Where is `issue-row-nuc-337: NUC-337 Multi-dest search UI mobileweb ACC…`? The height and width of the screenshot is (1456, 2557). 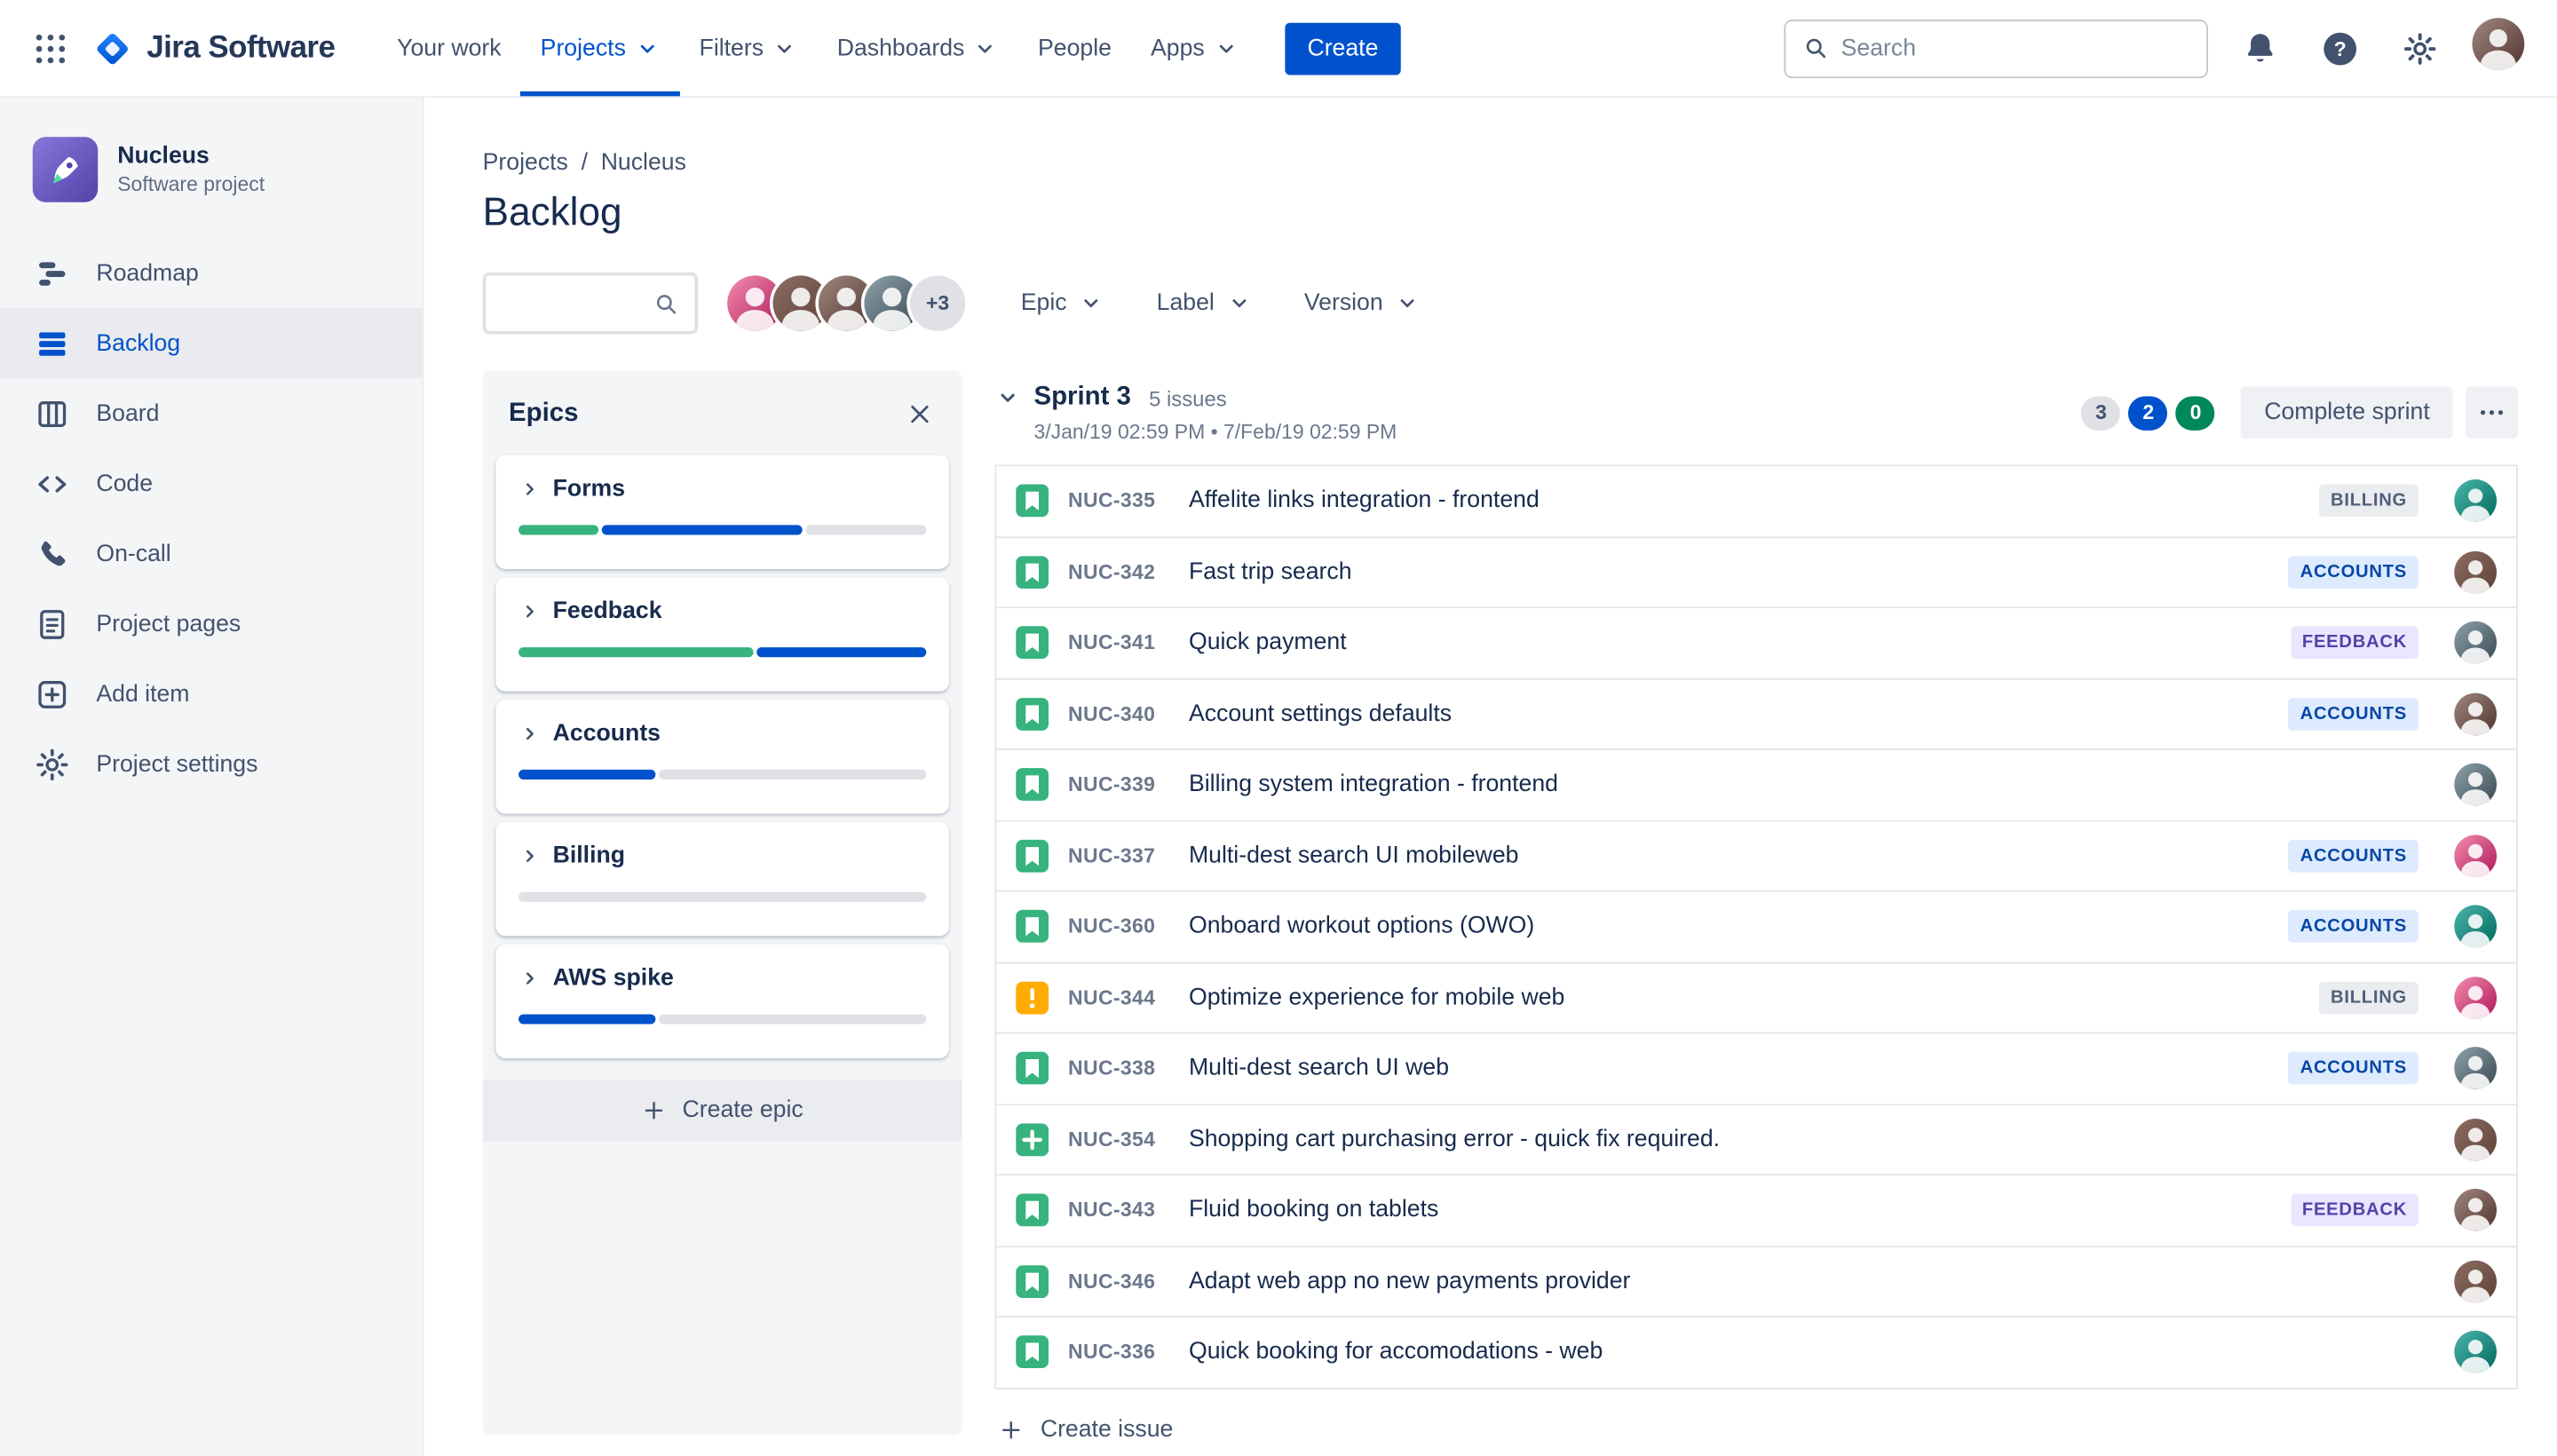 issue-row-nuc-337: NUC-337 Multi-dest search UI mobileweb ACC… is located at coordinates (1756, 856).